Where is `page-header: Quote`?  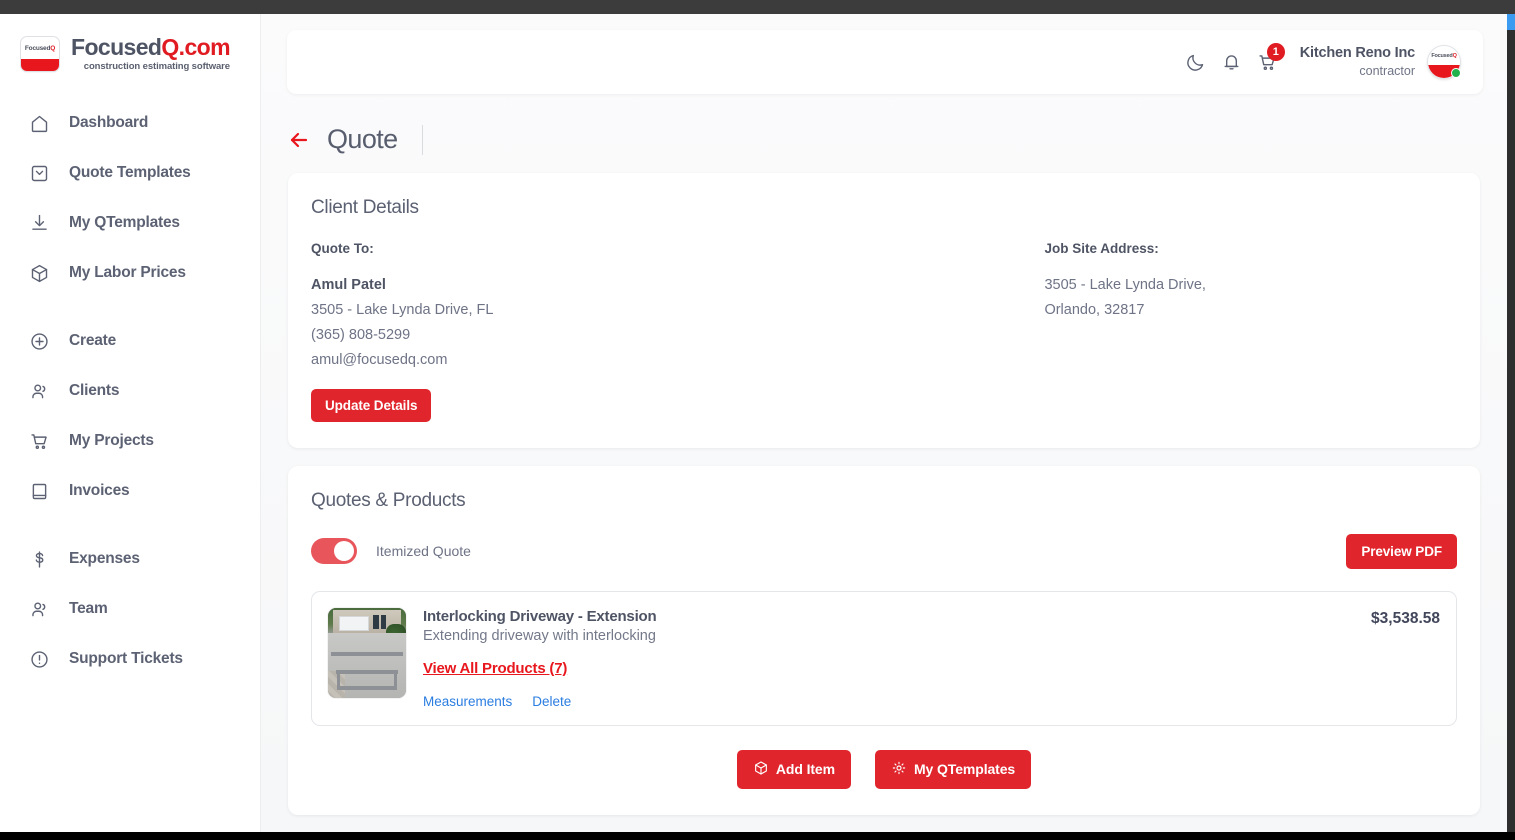
page-header: Quote is located at coordinates (884, 124).